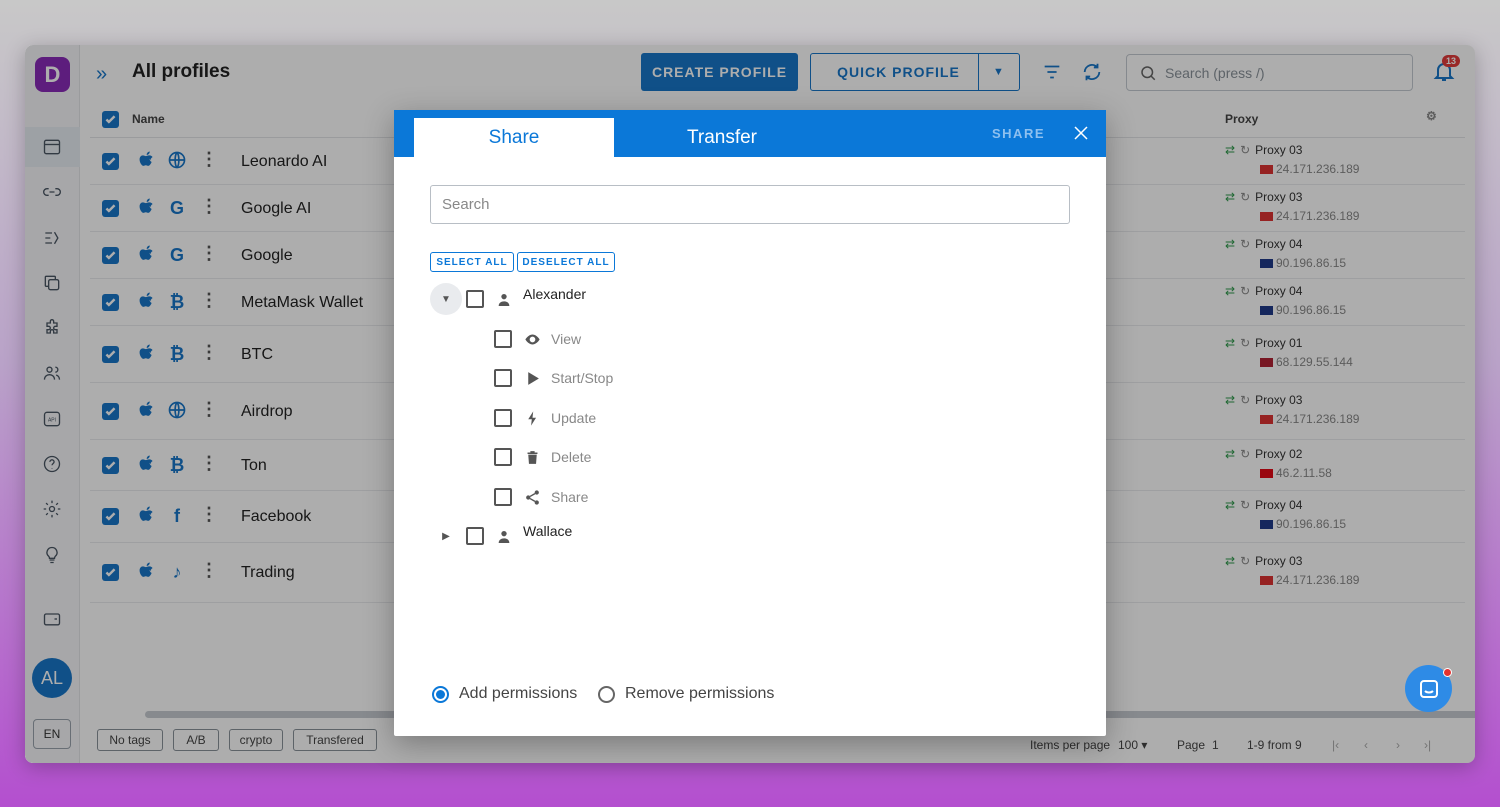 This screenshot has width=1500, height=807. Describe the element at coordinates (514, 137) in the screenshot. I see `tab-share: Share` at that location.